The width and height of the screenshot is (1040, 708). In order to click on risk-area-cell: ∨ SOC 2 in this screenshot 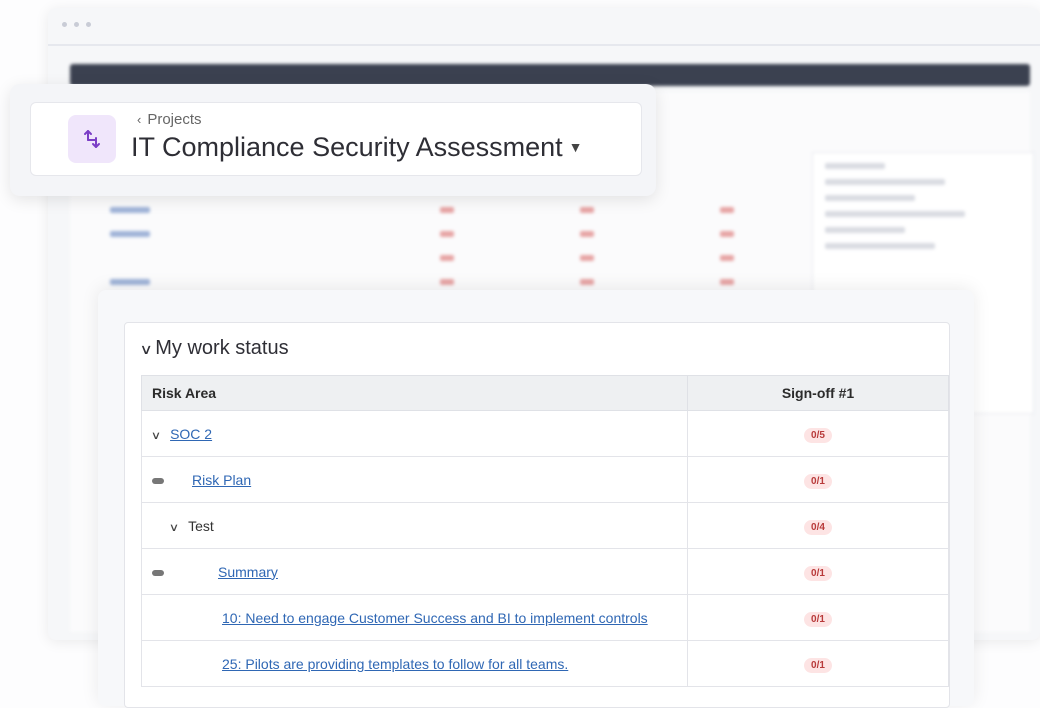, I will do `click(414, 433)`.